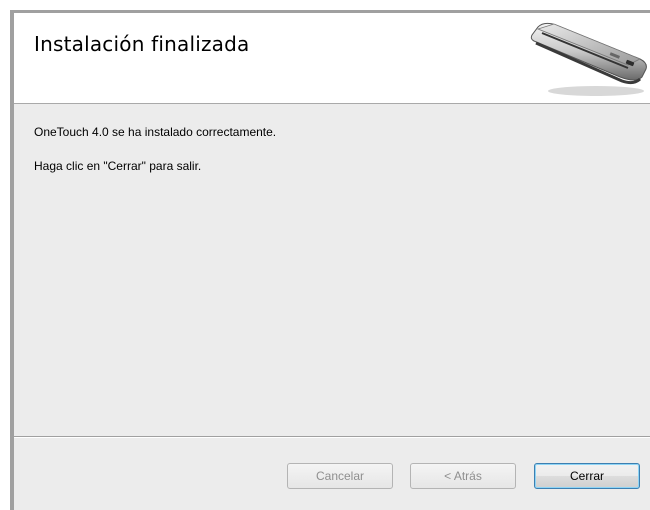  I want to click on close-button: Cerrar, so click(587, 476).